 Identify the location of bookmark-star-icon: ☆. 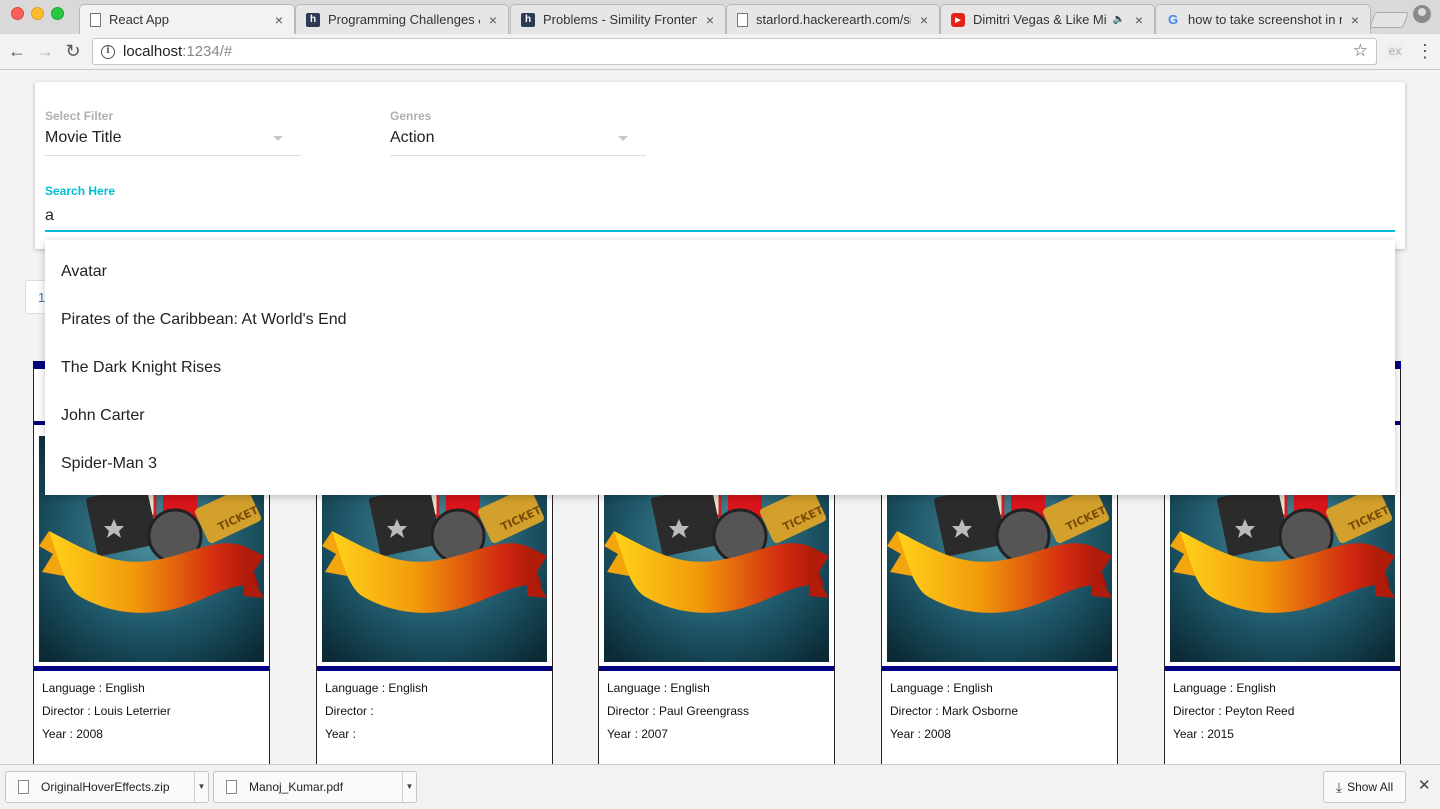
(1360, 51).